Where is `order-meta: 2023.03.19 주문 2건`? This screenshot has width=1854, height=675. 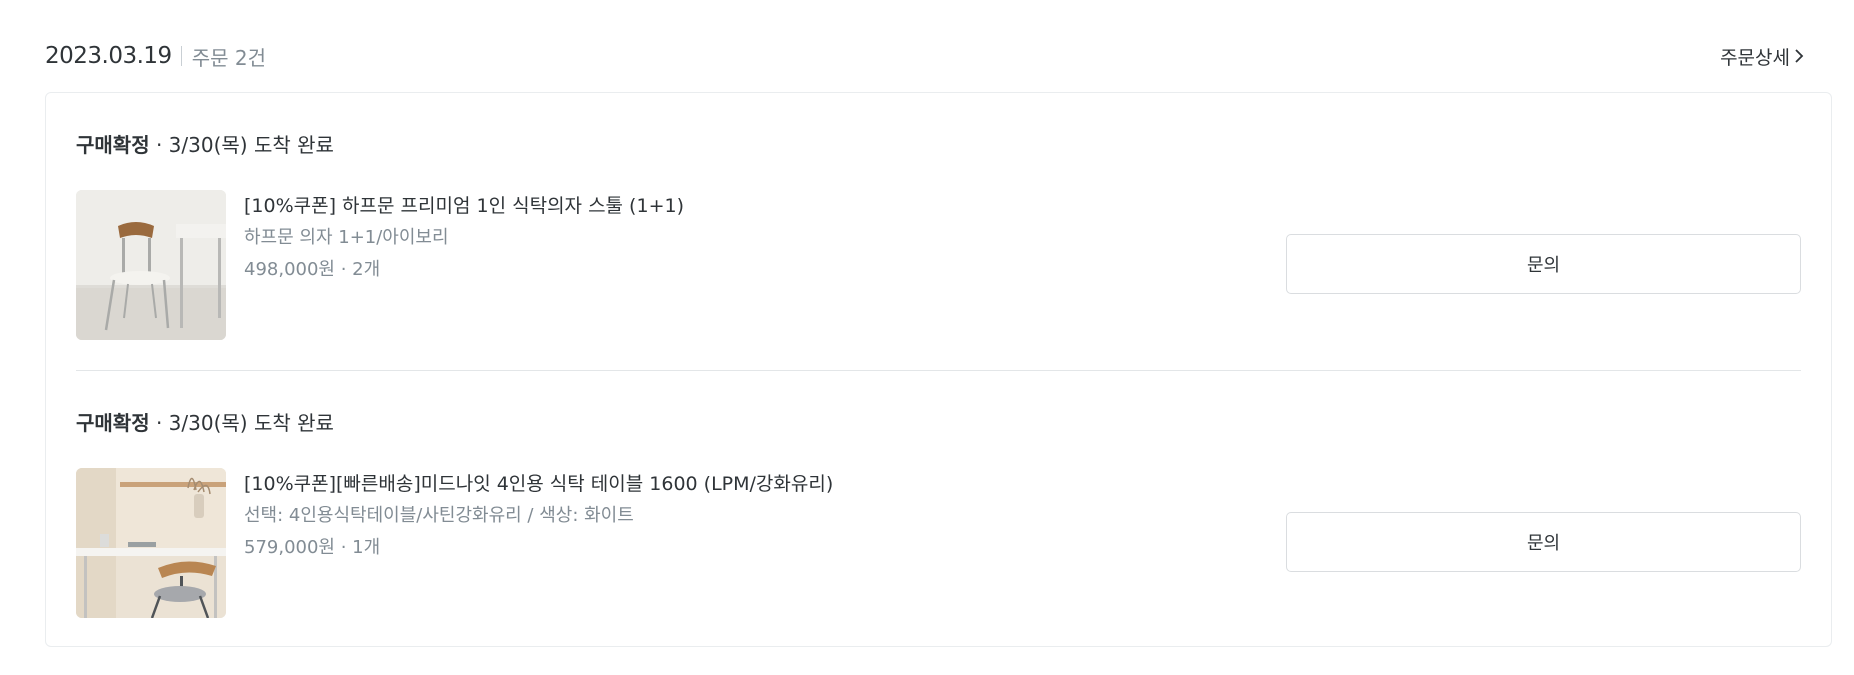
order-meta: 2023.03.19 주문 2건 is located at coordinates (155, 56).